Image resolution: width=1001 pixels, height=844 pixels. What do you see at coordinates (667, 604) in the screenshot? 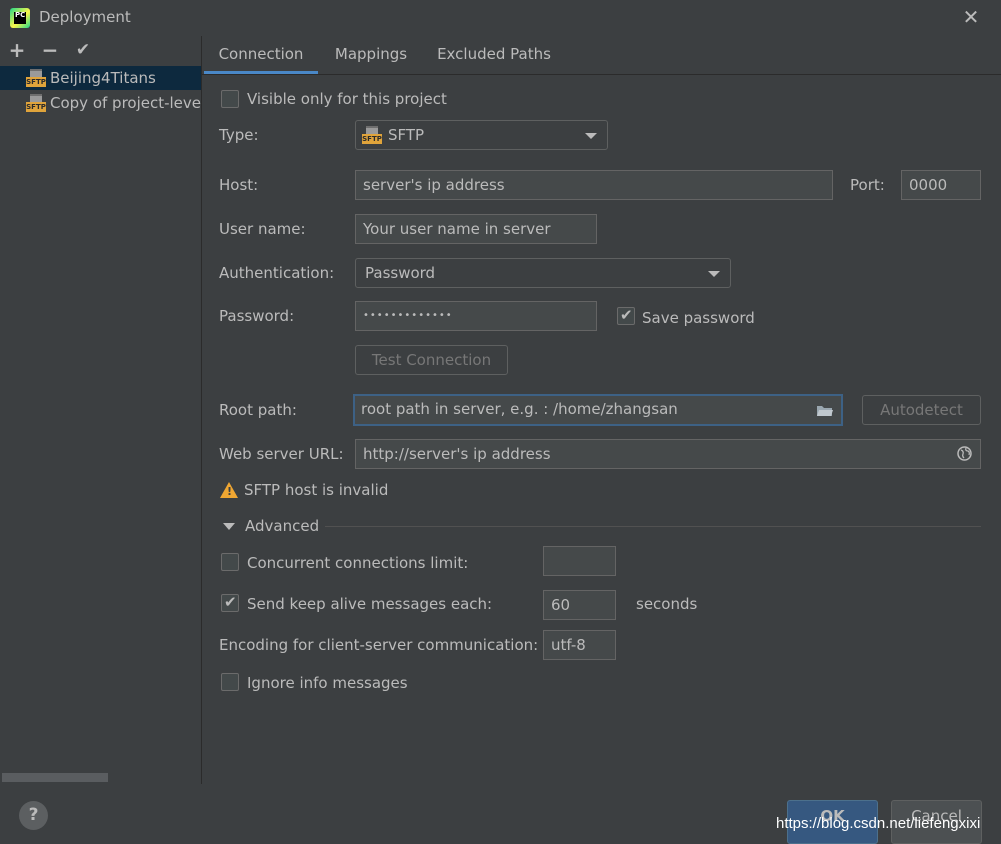
I see `keepalive-unit: seconds` at bounding box center [667, 604].